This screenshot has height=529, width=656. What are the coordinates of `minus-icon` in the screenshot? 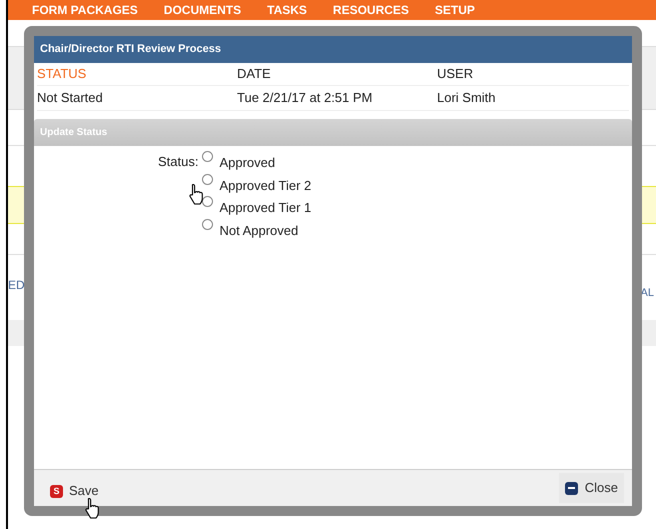 It's located at (571, 488).